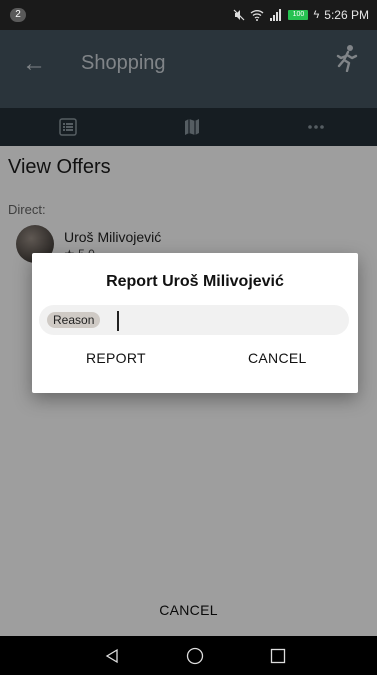 This screenshot has height=675, width=377. I want to click on reason-input, so click(231, 321).